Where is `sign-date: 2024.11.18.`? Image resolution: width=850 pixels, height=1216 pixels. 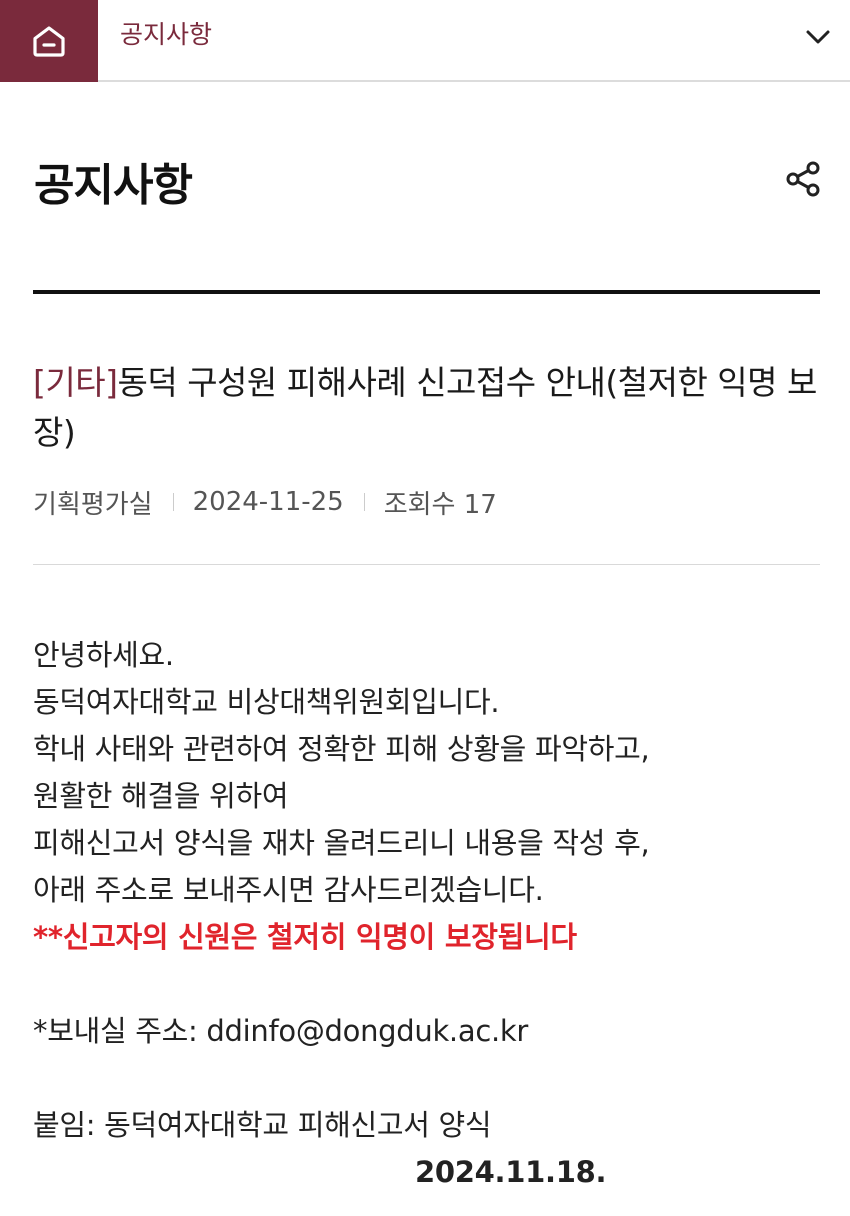 sign-date: 2024.11.18. is located at coordinates (511, 1172).